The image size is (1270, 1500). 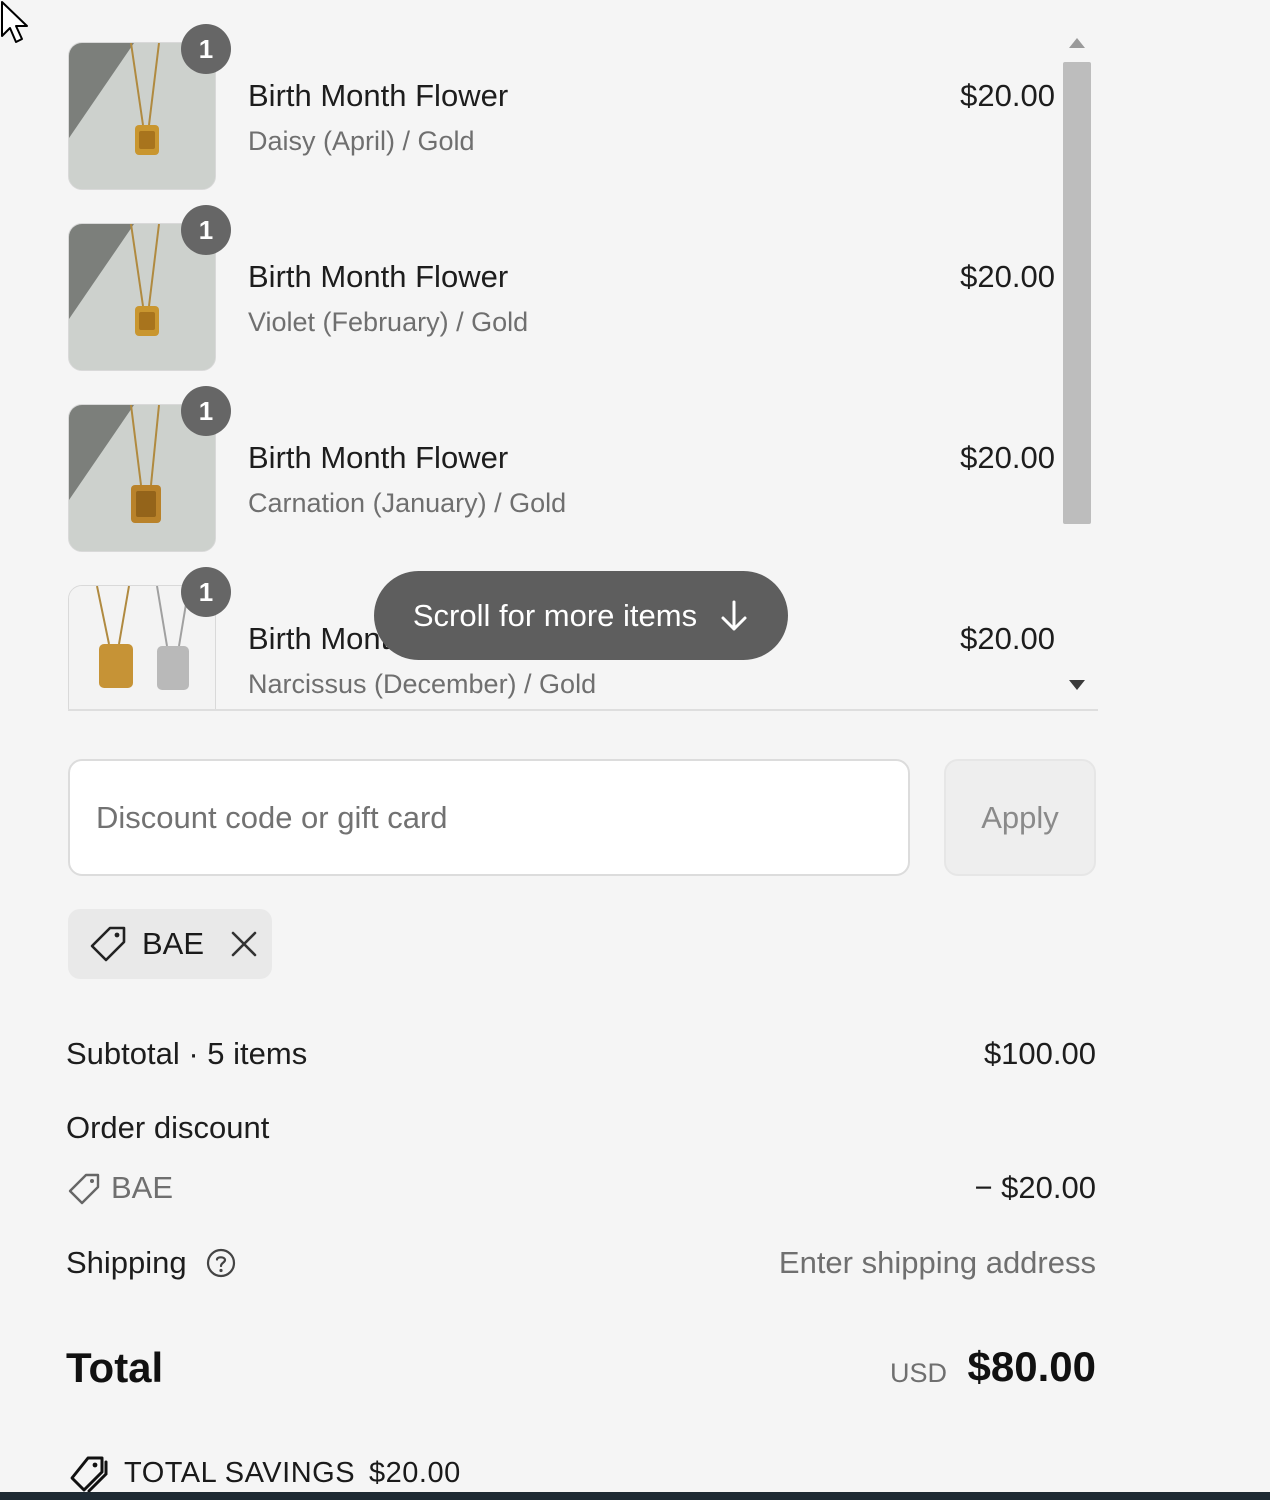 What do you see at coordinates (635, 1496) in the screenshot?
I see `window-bottom-edge` at bounding box center [635, 1496].